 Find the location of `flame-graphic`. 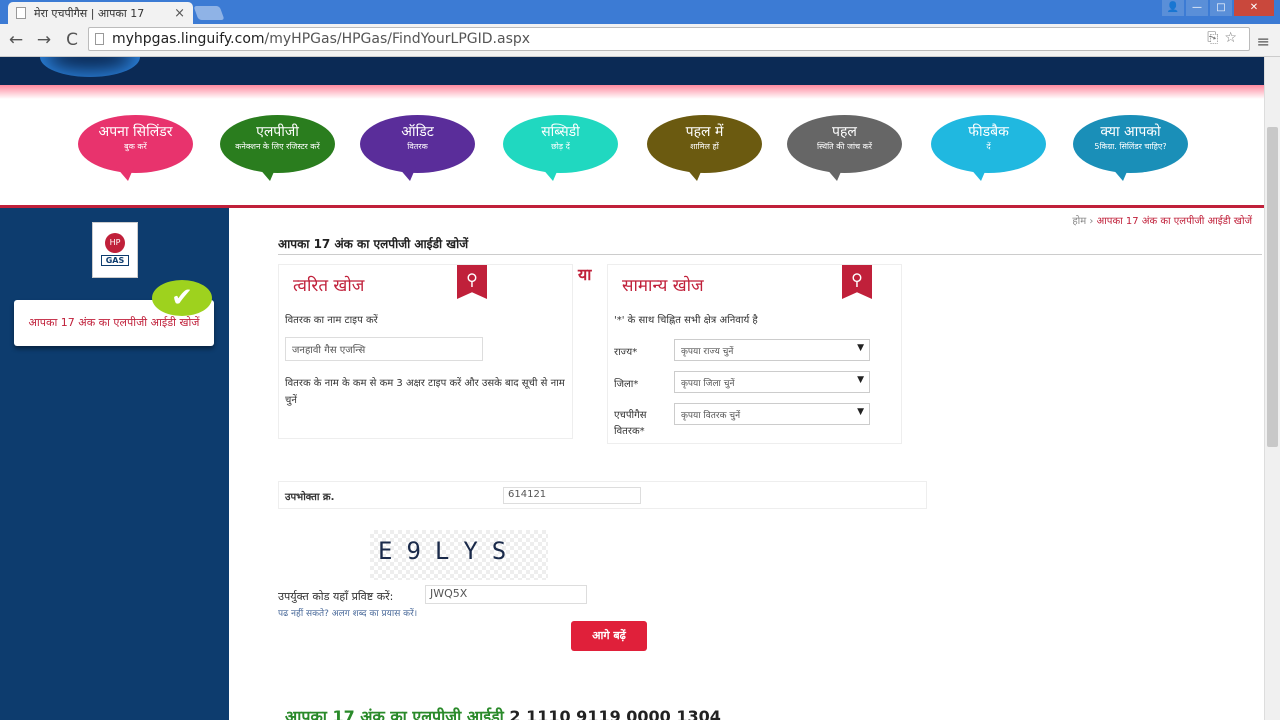

flame-graphic is located at coordinates (90, 67).